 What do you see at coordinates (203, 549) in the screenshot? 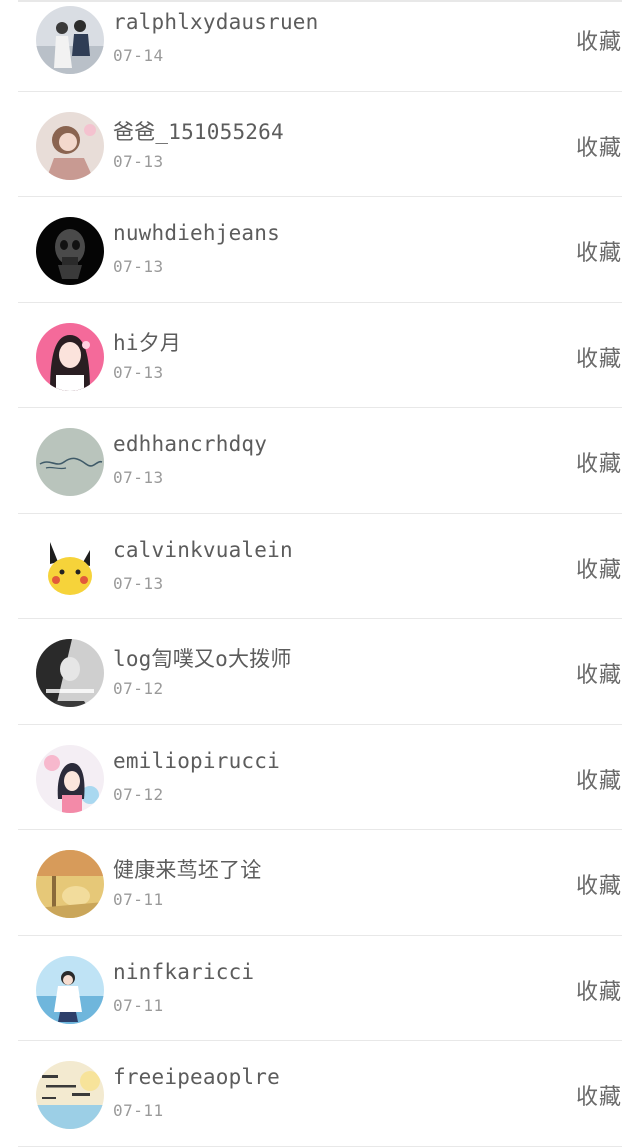
I see `user-name: calvinkvualein` at bounding box center [203, 549].